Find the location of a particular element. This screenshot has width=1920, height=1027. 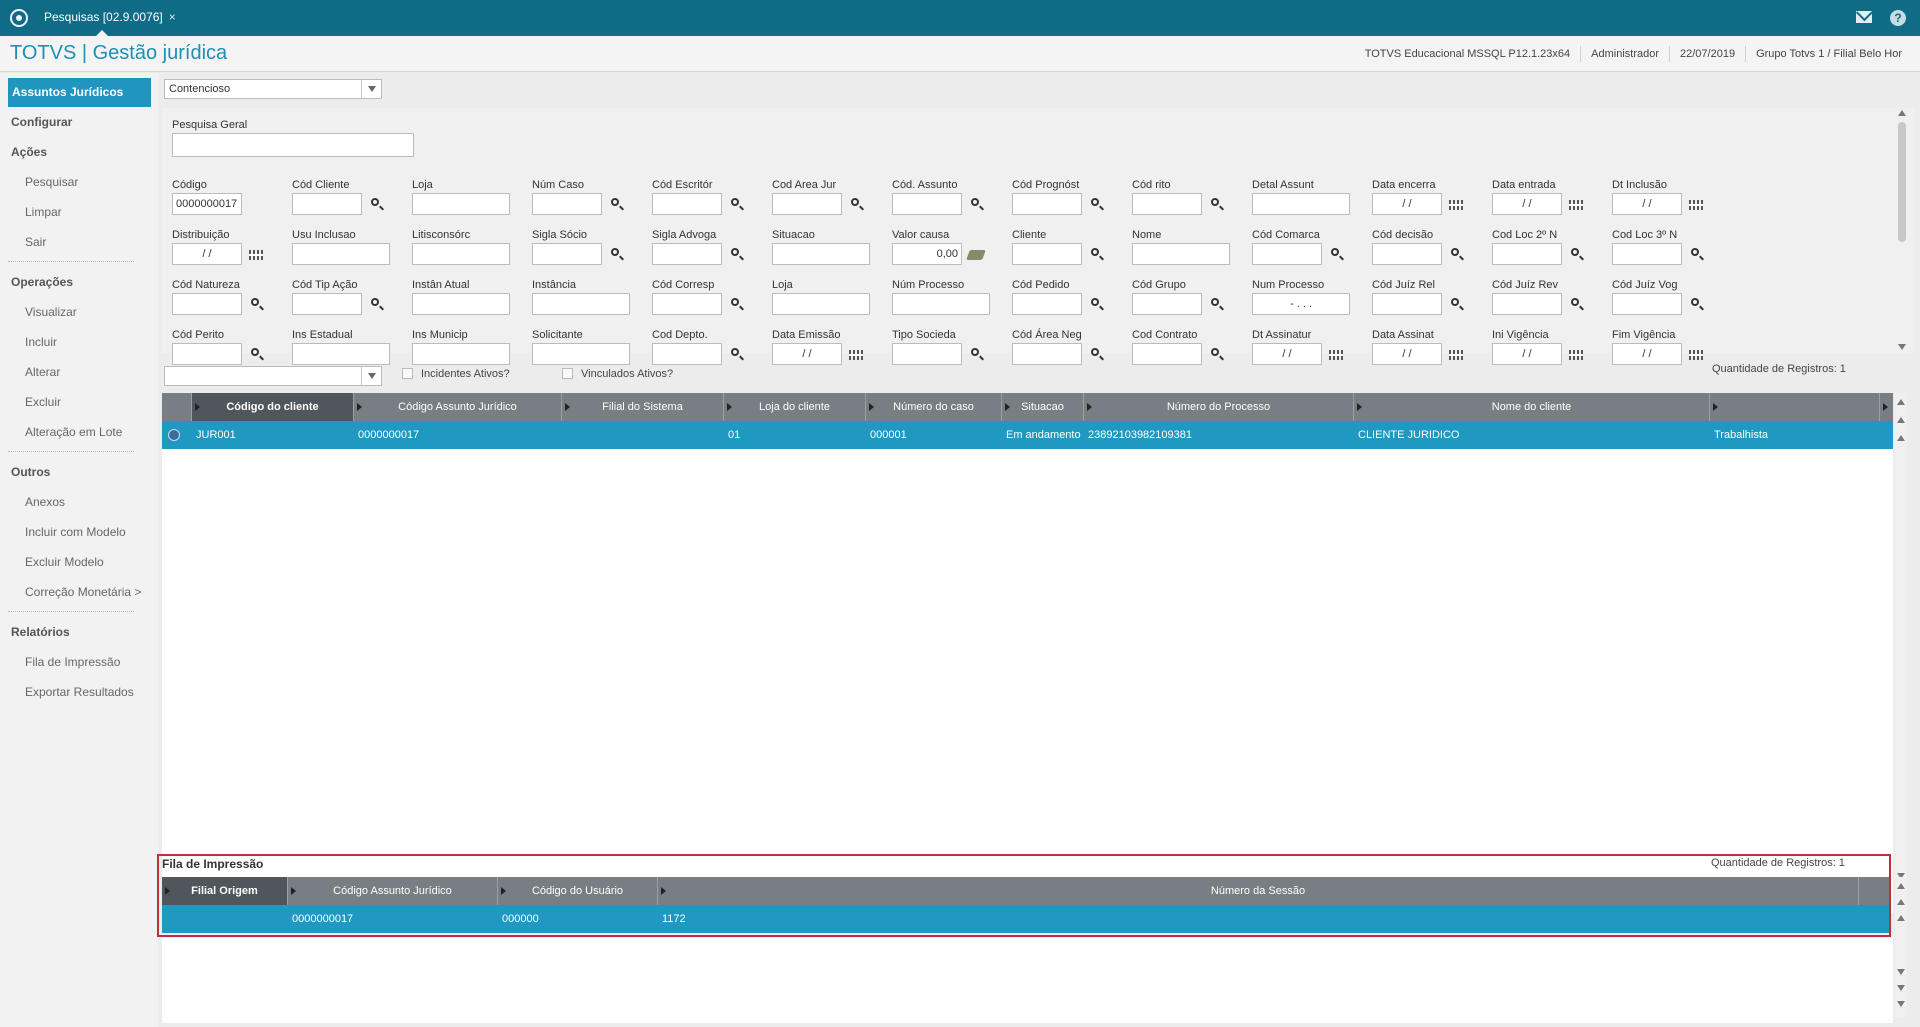

sidebar-item-configurar: Configurar is located at coordinates (41, 122).